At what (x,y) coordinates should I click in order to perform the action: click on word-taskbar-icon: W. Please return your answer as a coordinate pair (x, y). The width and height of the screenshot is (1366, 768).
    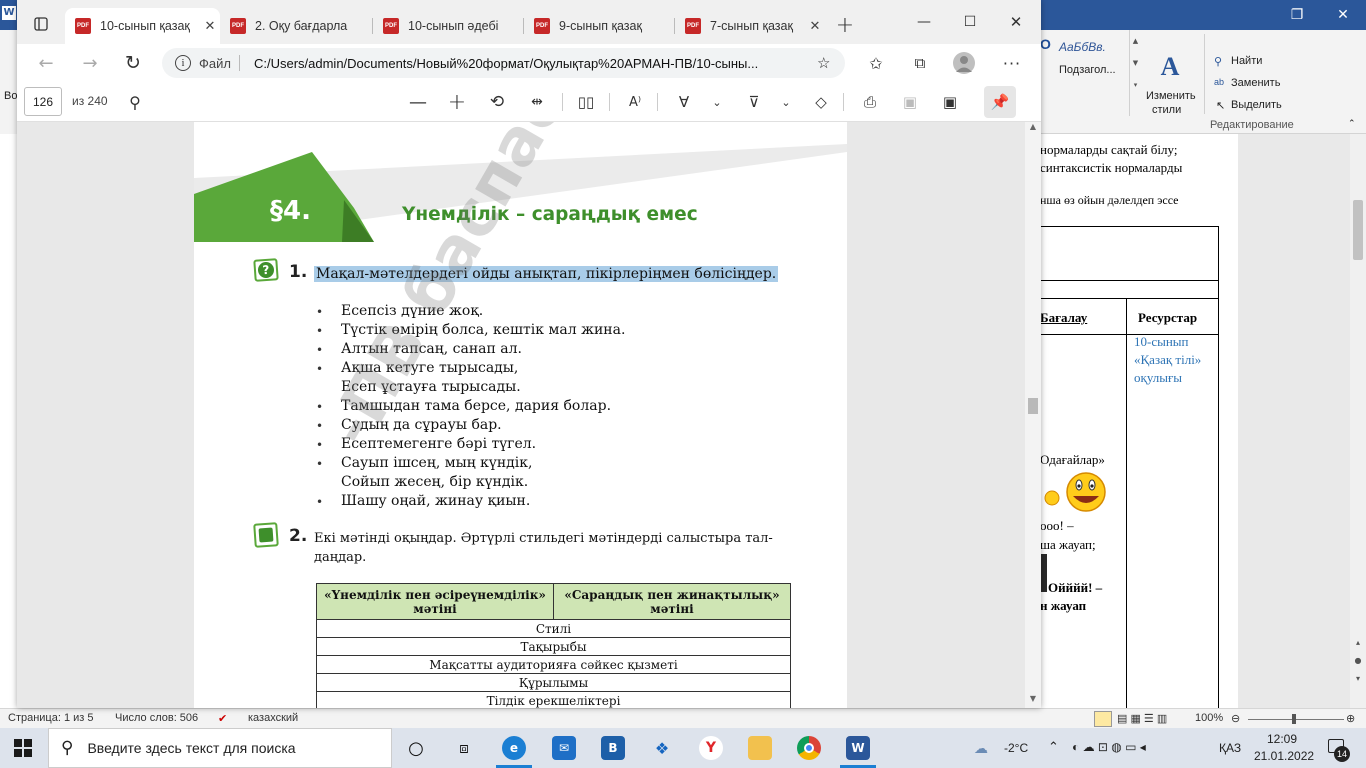
    Looking at the image, I should click on (858, 748).